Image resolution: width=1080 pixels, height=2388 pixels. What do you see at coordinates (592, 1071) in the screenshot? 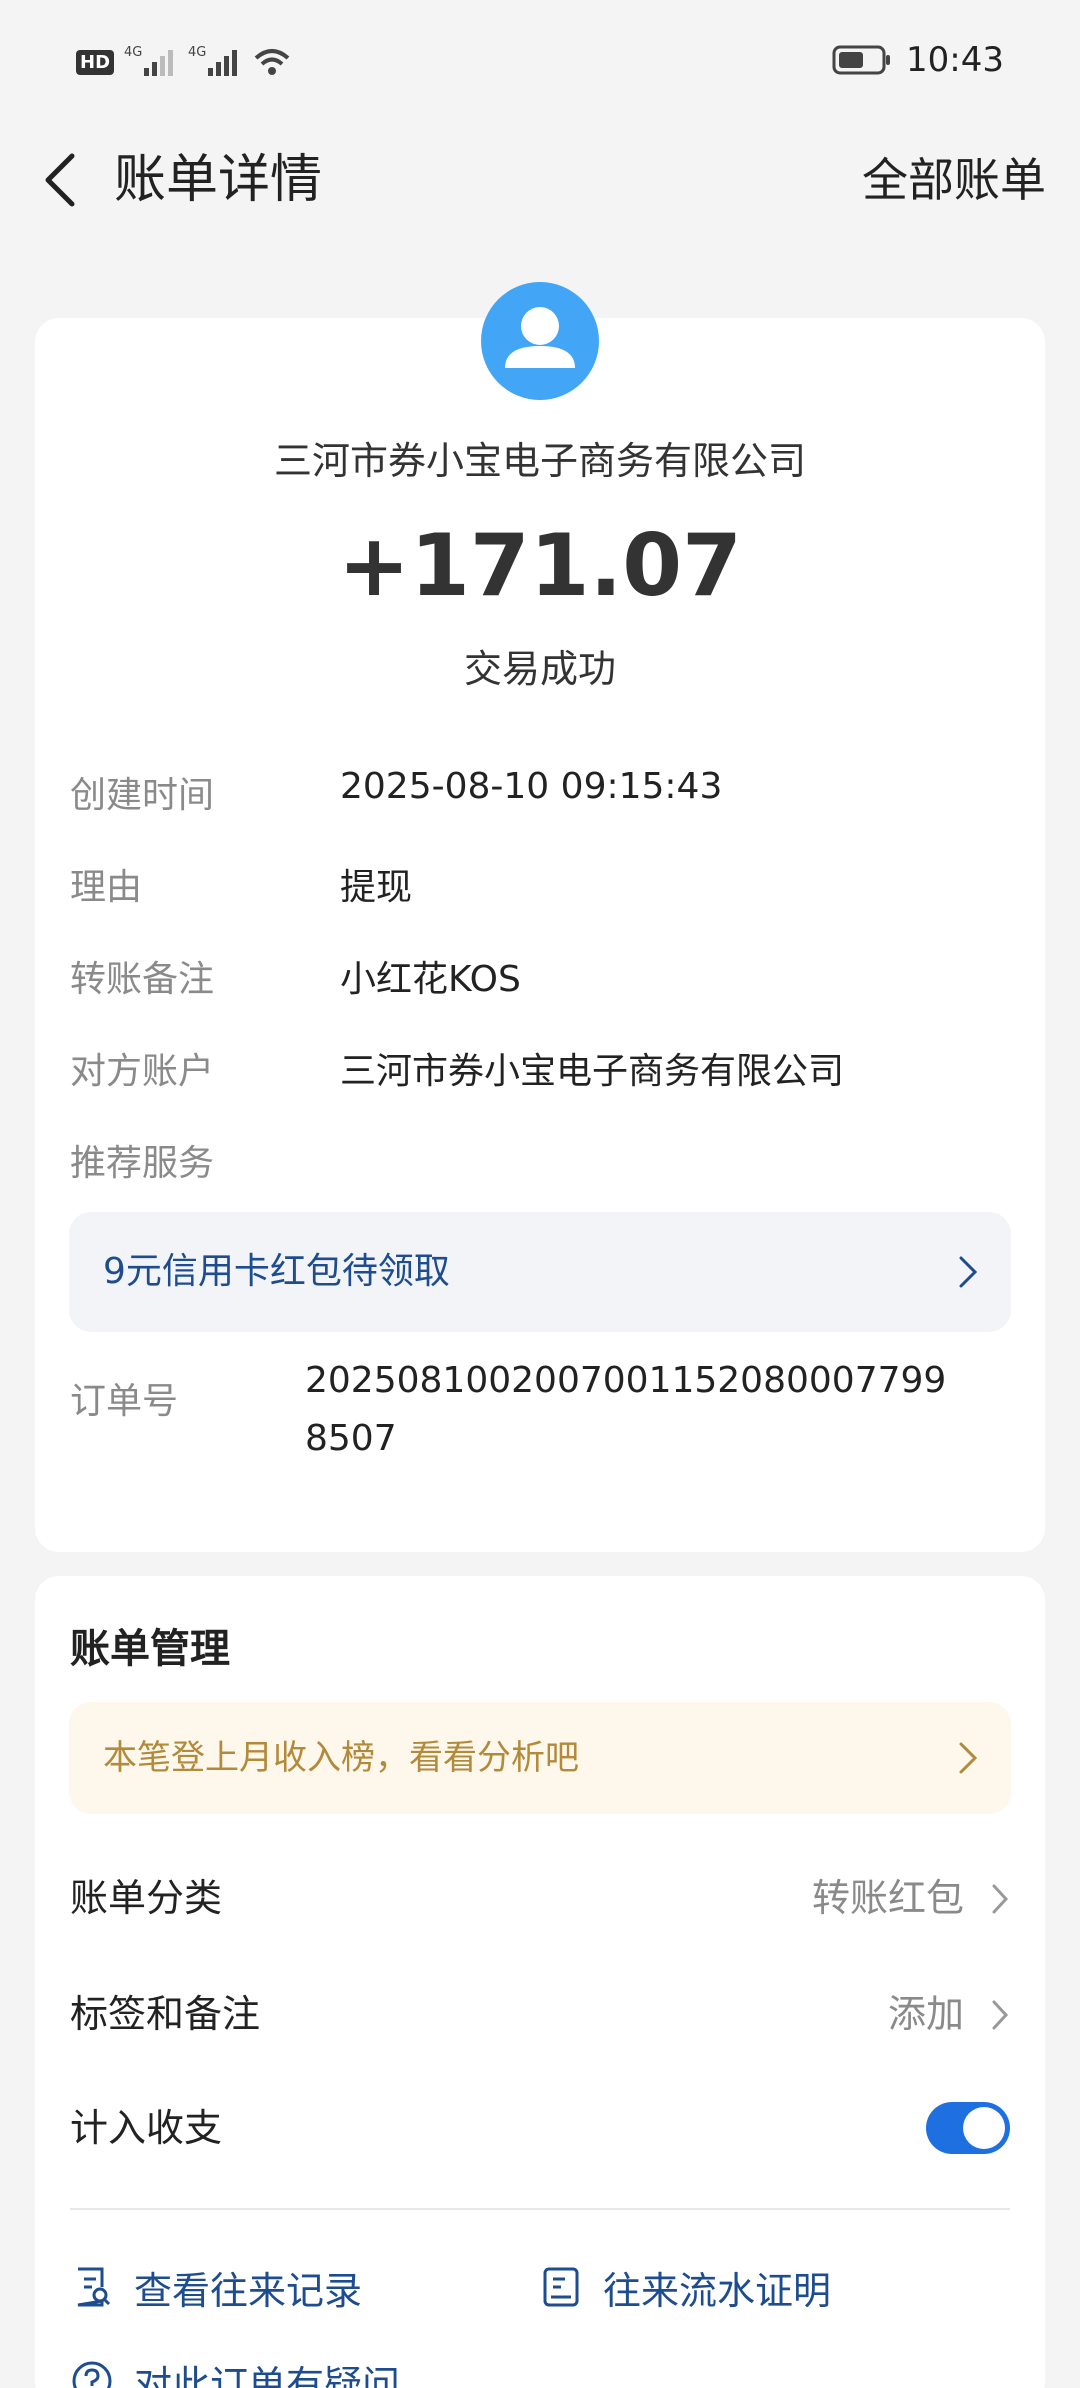
I see `detail-value: 三河市券小宝电子商务有限公司` at bounding box center [592, 1071].